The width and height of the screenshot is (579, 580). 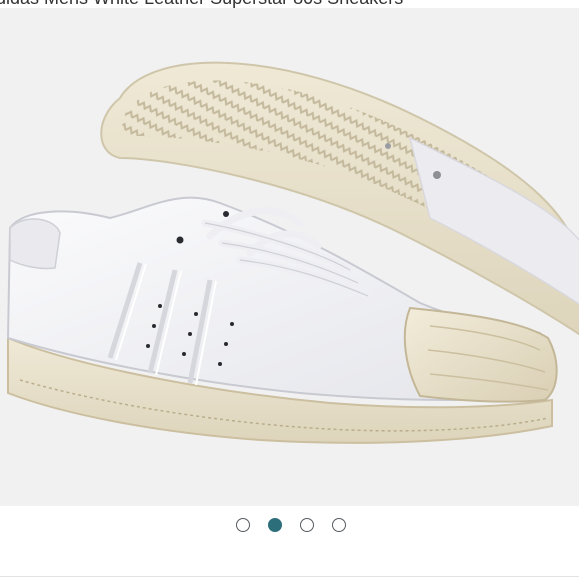 What do you see at coordinates (289, 576) in the screenshot?
I see `divider` at bounding box center [289, 576].